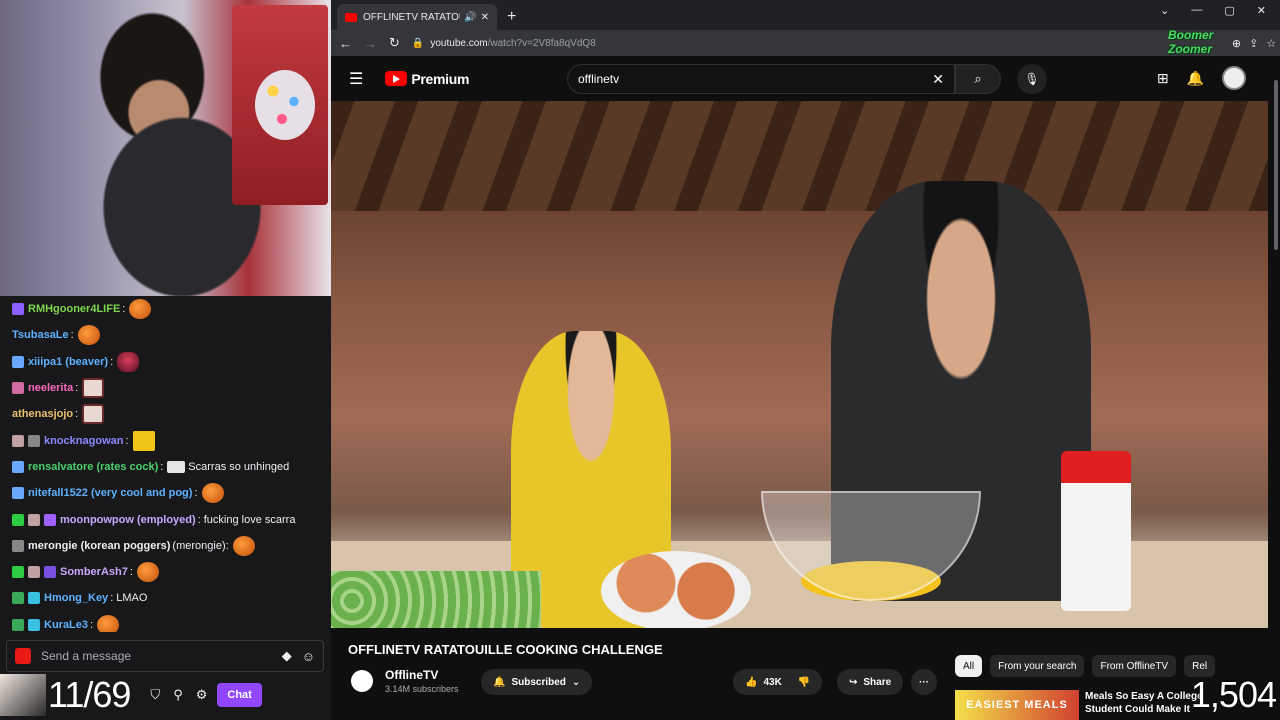  What do you see at coordinates (418, 43) in the screenshot?
I see `lock-icon: 🔒` at bounding box center [418, 43].